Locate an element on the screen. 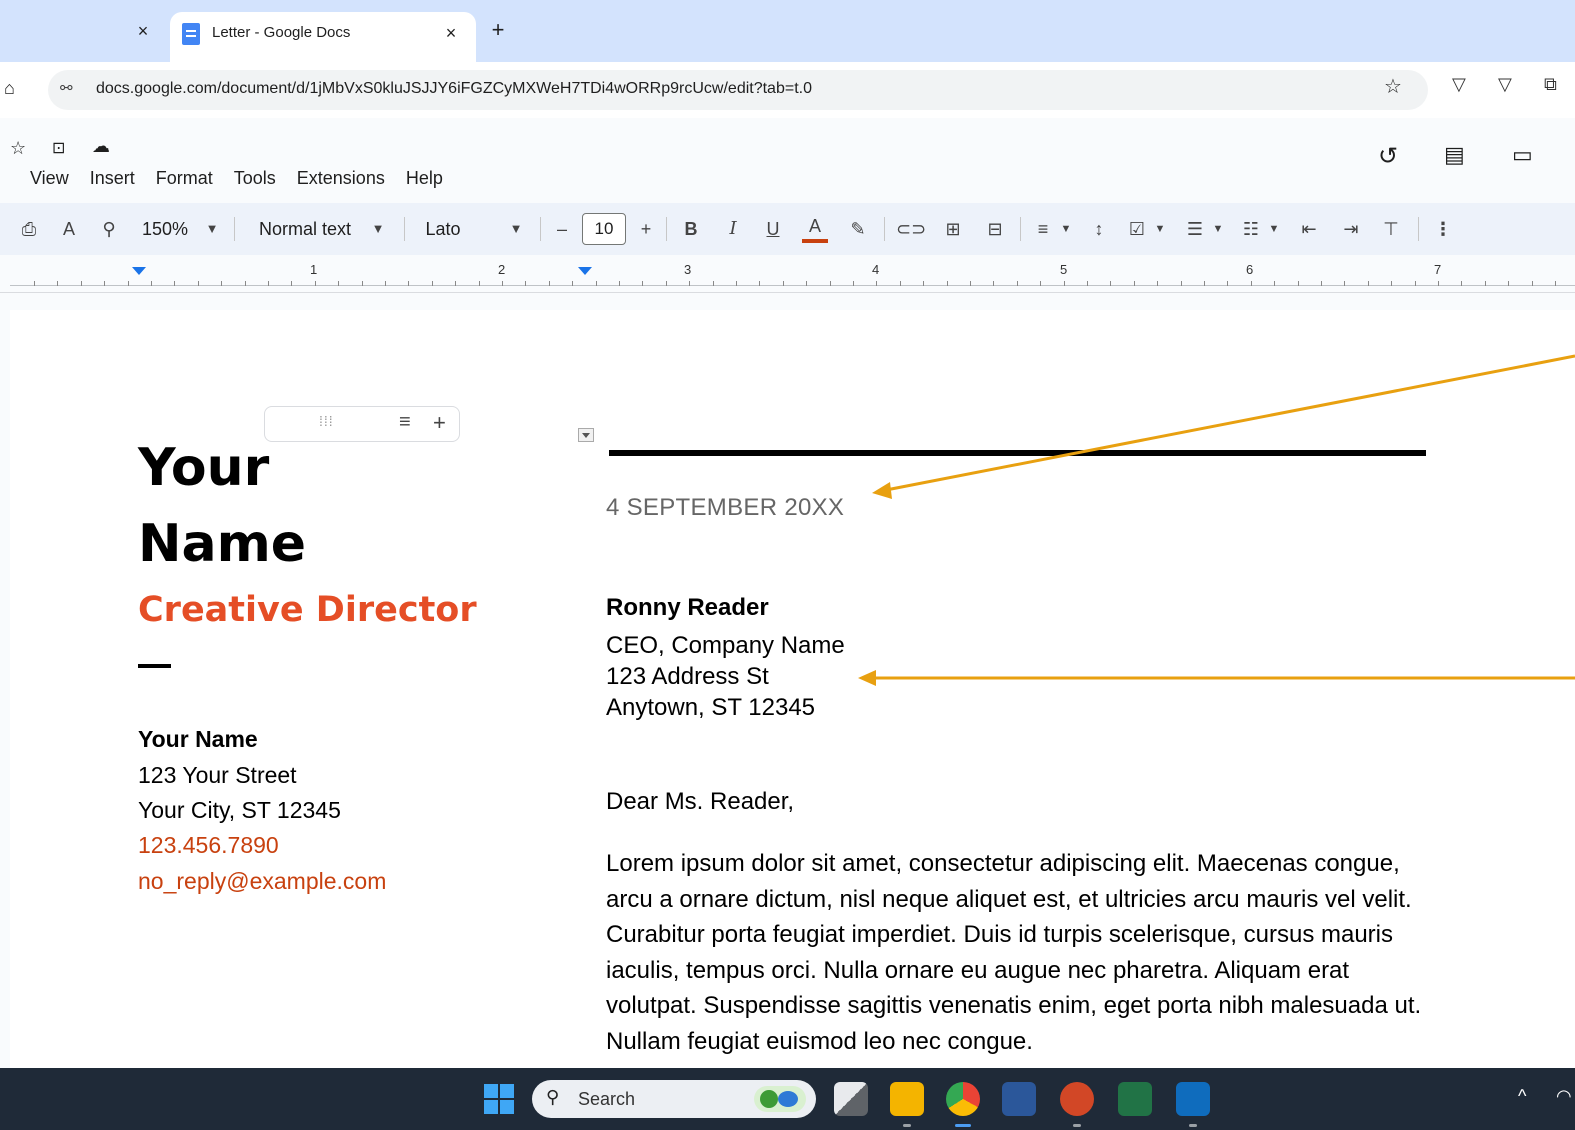 This screenshot has height=1130, width=1575. align-icon: ≡ is located at coordinates (1043, 229).